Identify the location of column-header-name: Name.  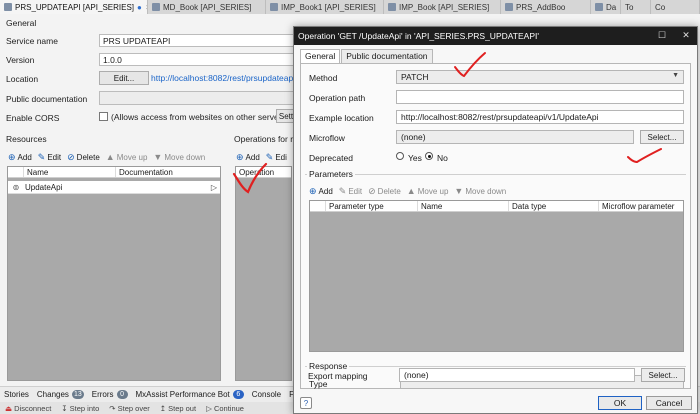
(463, 206).